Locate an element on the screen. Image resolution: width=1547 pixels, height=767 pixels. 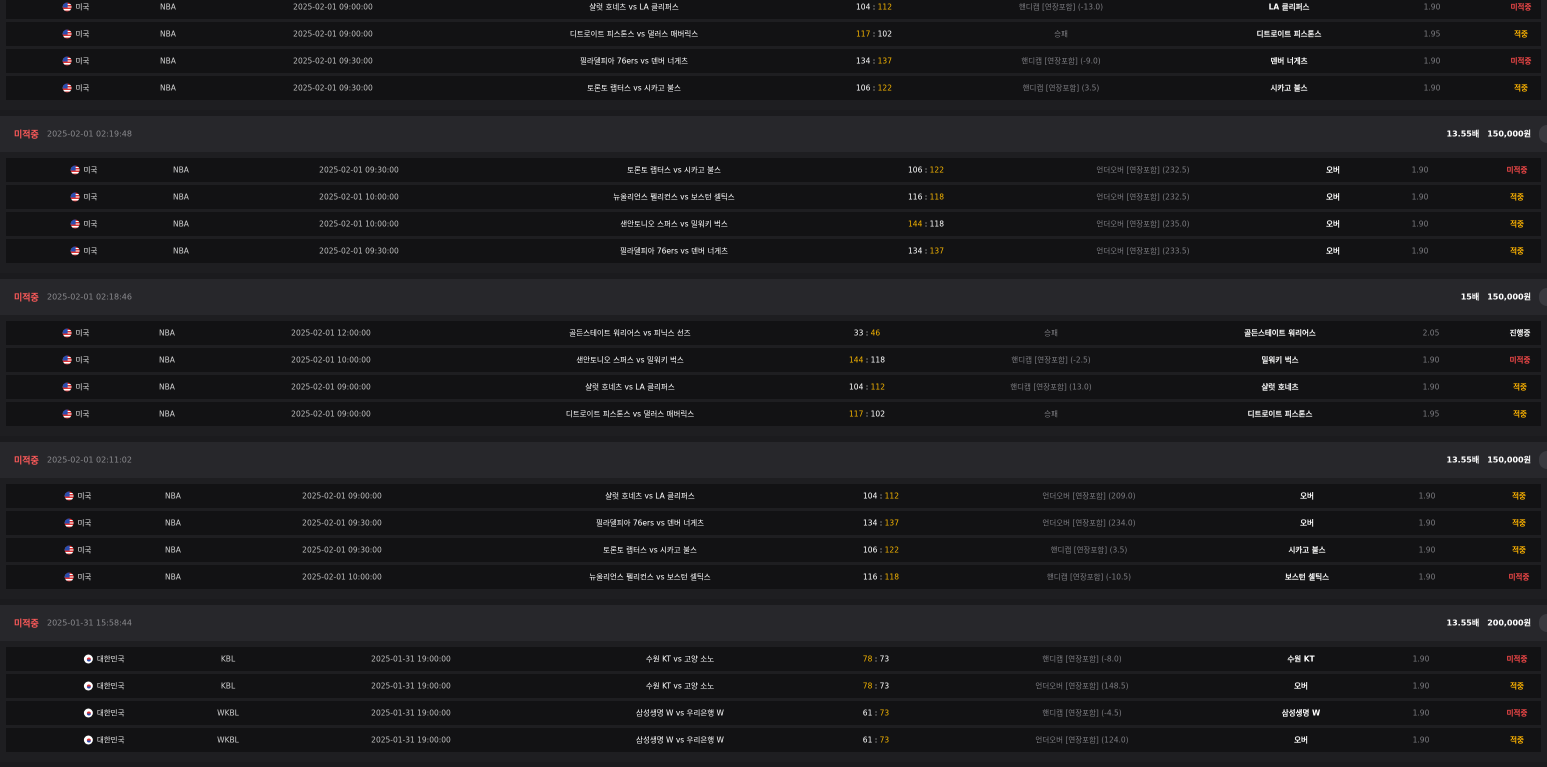
game-time: 2025-02-01 09:00:00 is located at coordinates (342, 496).